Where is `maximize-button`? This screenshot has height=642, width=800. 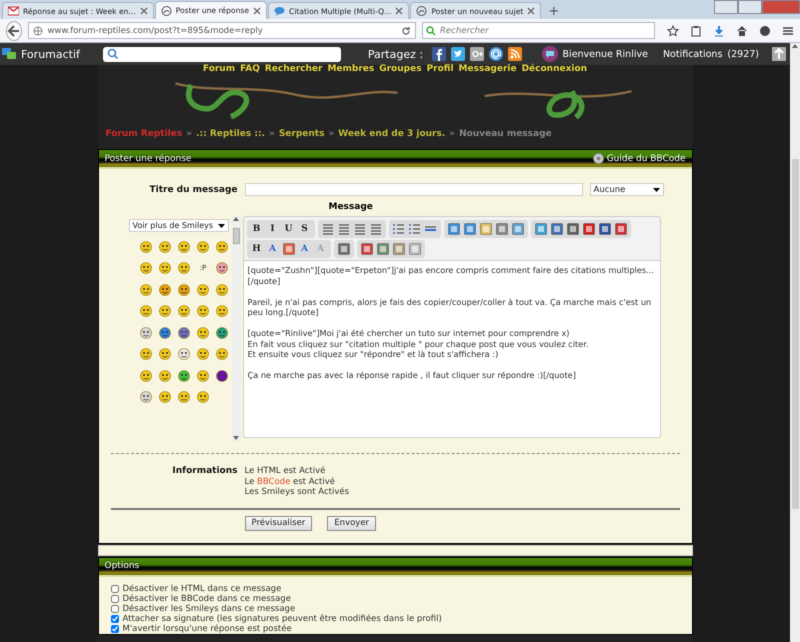 maximize-button is located at coordinates (750, 7).